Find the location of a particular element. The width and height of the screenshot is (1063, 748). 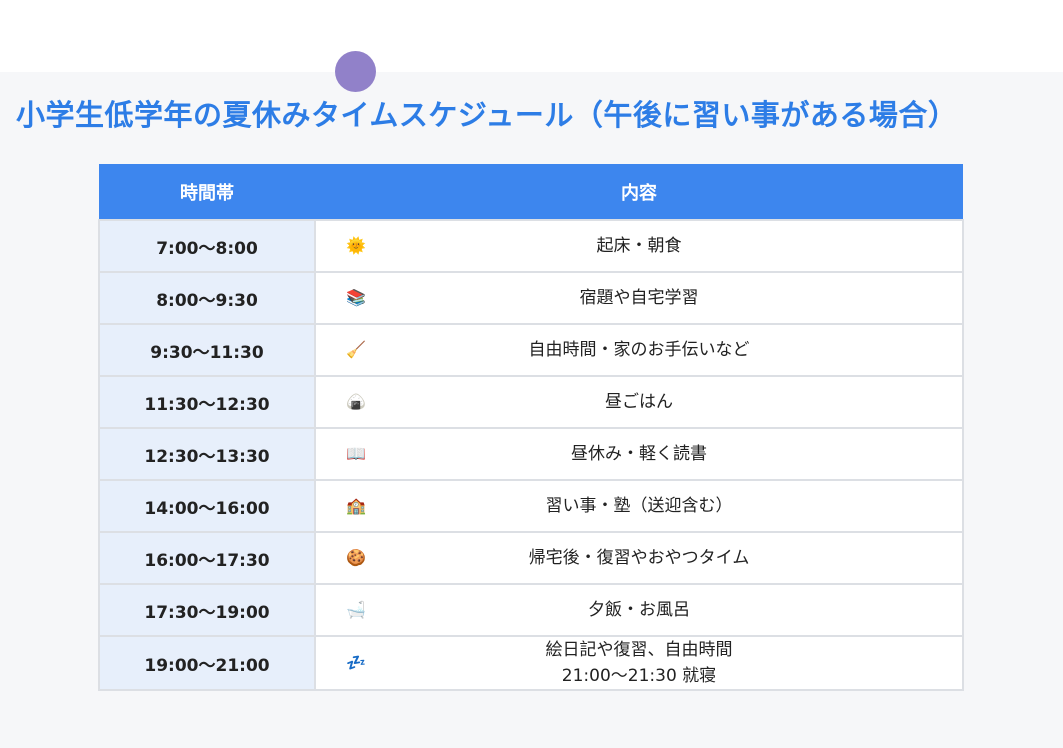

content-cell: 📖 昼休み・軽く読書 is located at coordinates (639, 454).